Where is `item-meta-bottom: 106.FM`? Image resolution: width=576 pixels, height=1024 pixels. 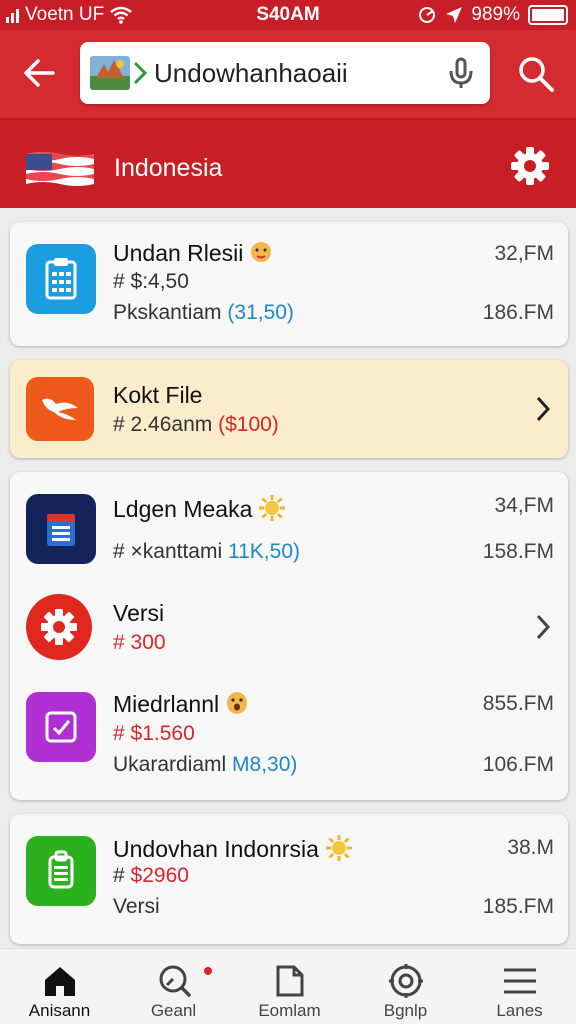 item-meta-bottom: 106.FM is located at coordinates (518, 764).